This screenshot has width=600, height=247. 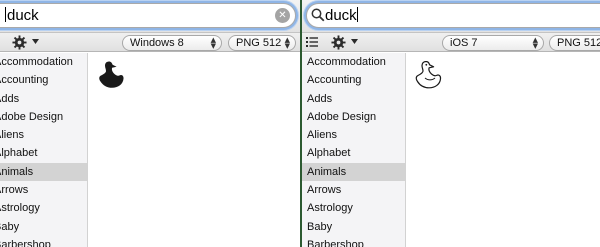 What do you see at coordinates (312, 42) in the screenshot?
I see `list-icon` at bounding box center [312, 42].